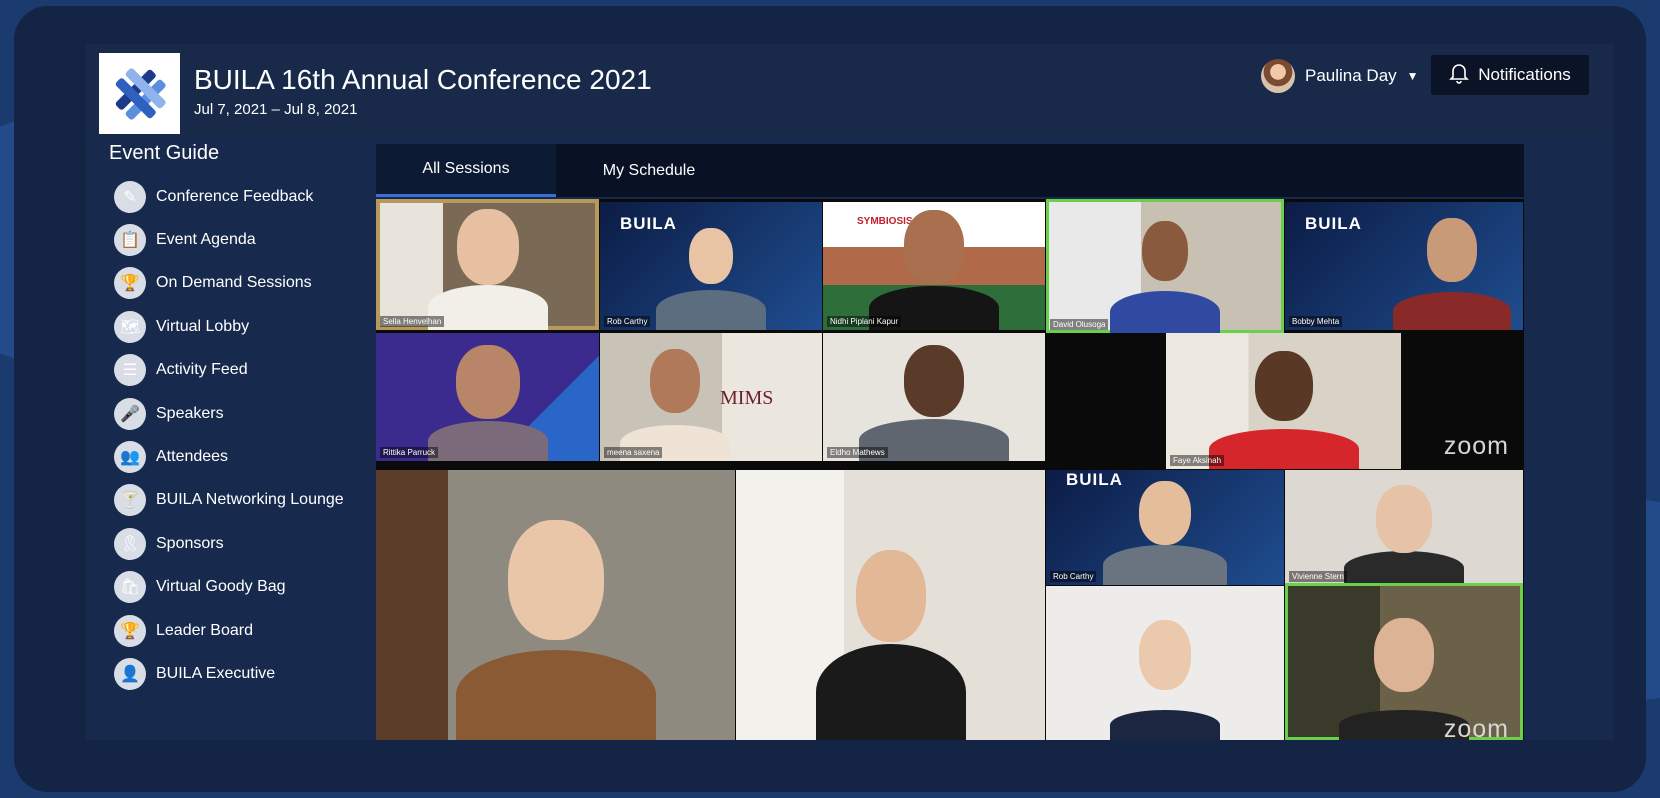 The width and height of the screenshot is (1660, 798). What do you see at coordinates (130, 500) in the screenshot?
I see `cocktail-icon: 🍸` at bounding box center [130, 500].